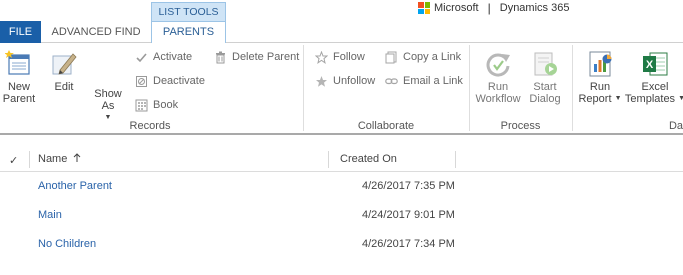  I want to click on select-all-checkbox: ✓, so click(13, 160).